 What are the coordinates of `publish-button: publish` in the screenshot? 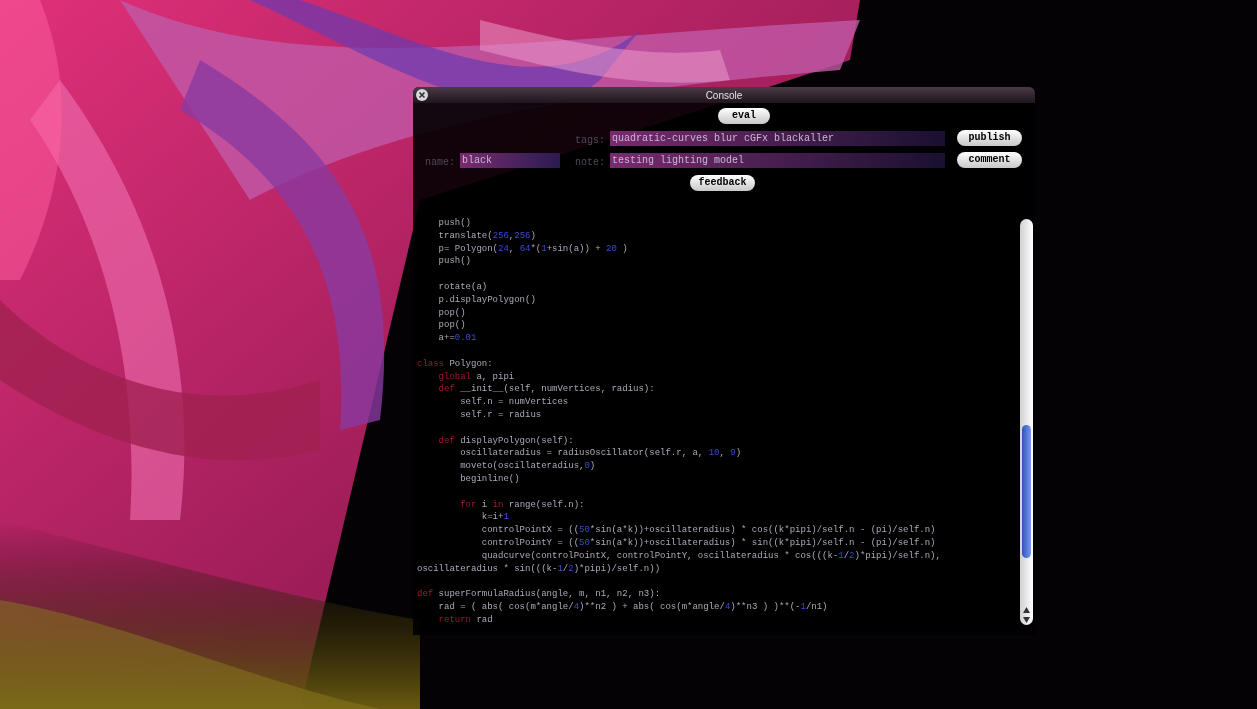 It's located at (989, 138).